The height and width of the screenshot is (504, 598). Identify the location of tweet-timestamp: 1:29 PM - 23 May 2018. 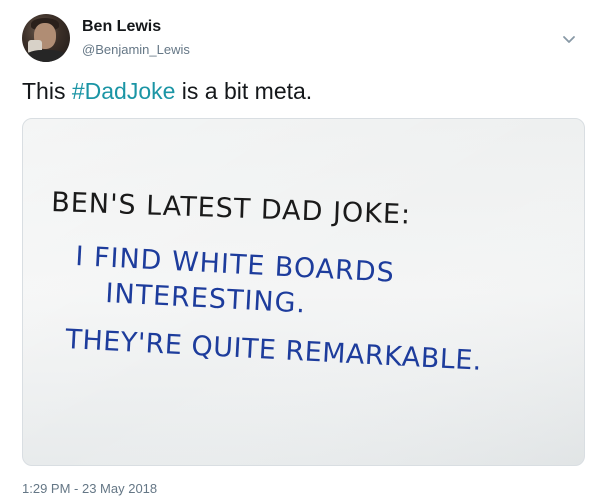
(89, 488).